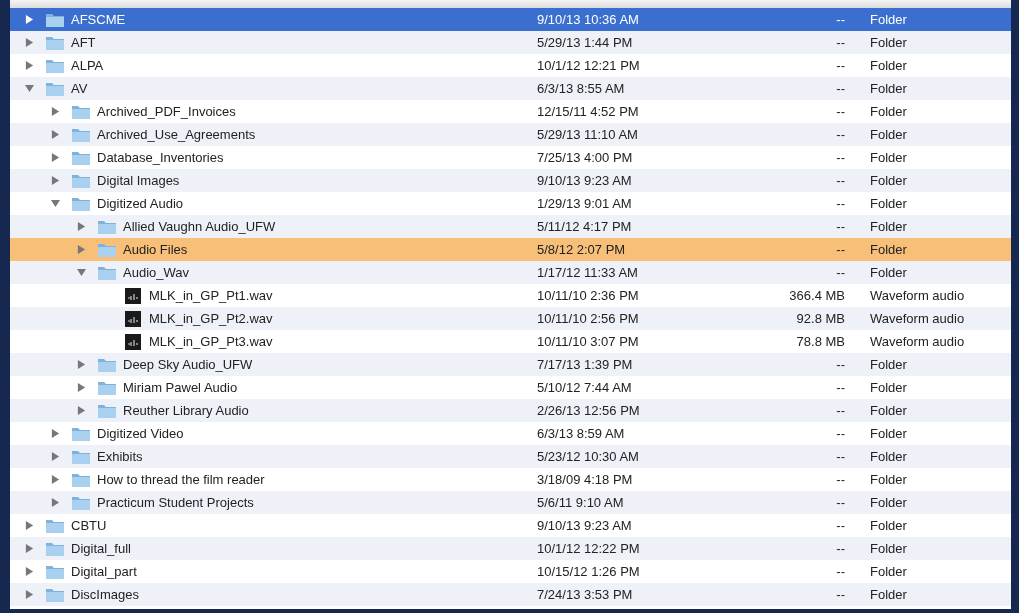  What do you see at coordinates (510, 111) in the screenshot?
I see `file-row: Archived_PDF_Invoices 12/15/11 4:52 PM -- Folder` at bounding box center [510, 111].